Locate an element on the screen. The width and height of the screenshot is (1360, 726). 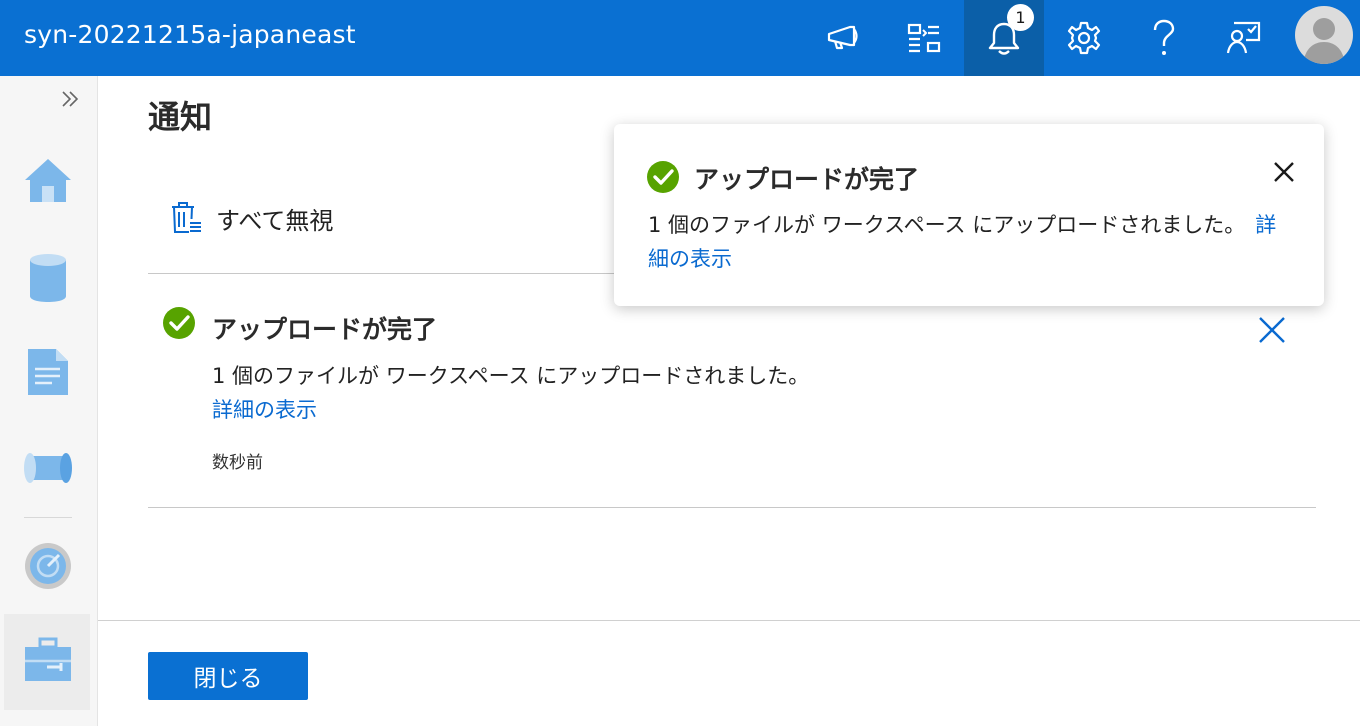
data-icon is located at coordinates (48, 278).